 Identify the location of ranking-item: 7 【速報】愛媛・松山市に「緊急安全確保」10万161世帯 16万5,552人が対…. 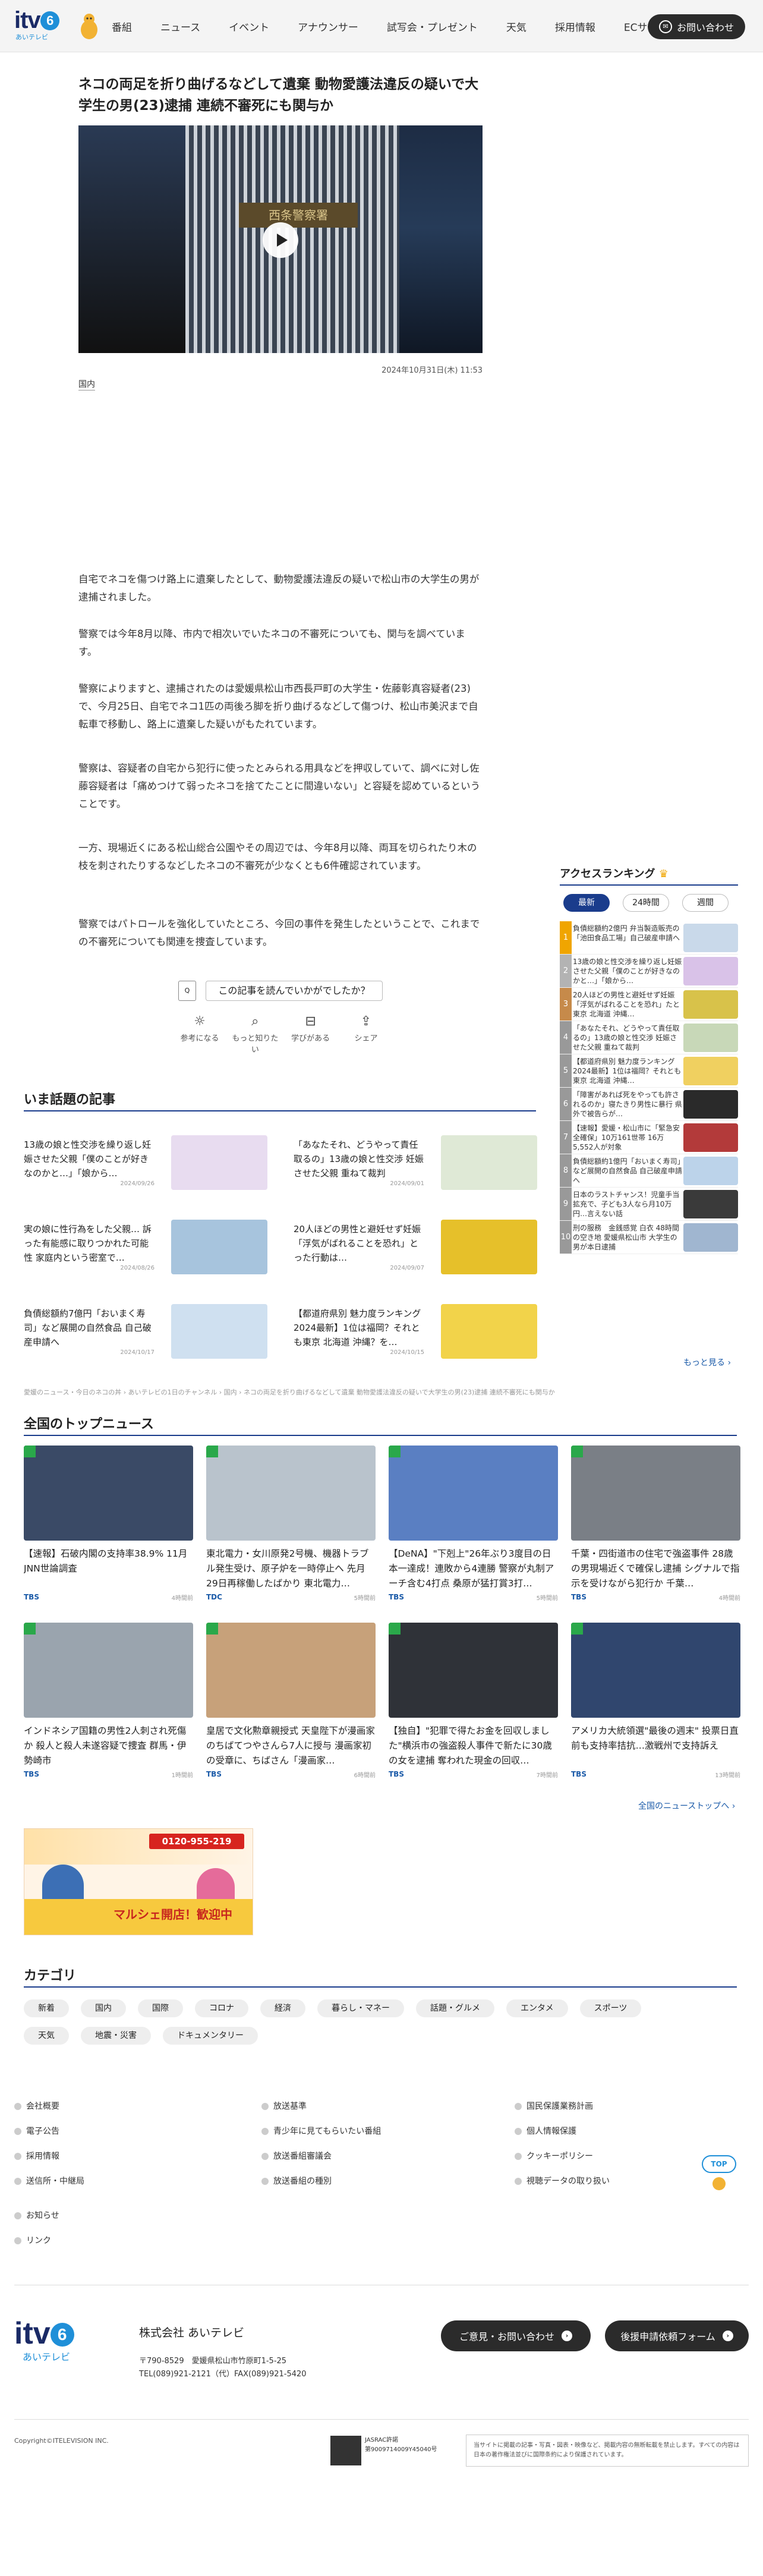
(649, 1137).